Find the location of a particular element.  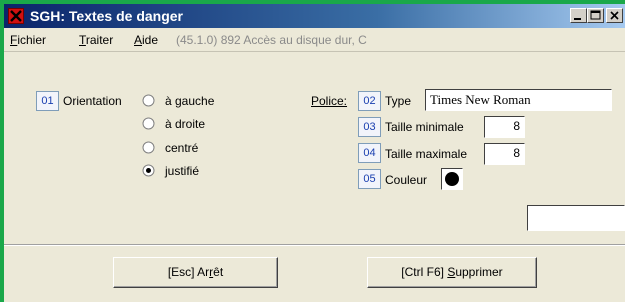

menu-aide-accesskey: A is located at coordinates (138, 40).